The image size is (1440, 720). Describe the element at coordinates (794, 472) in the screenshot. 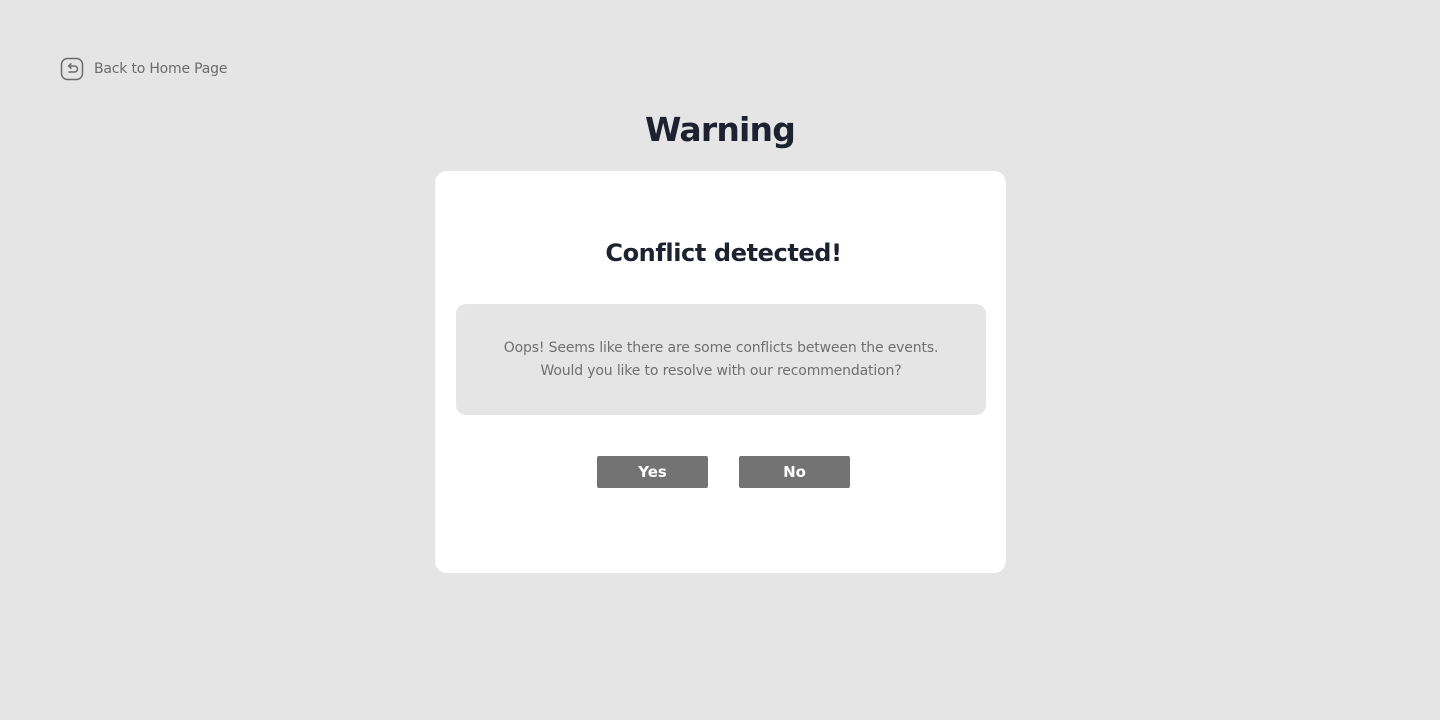

I see `no-button: No` at that location.